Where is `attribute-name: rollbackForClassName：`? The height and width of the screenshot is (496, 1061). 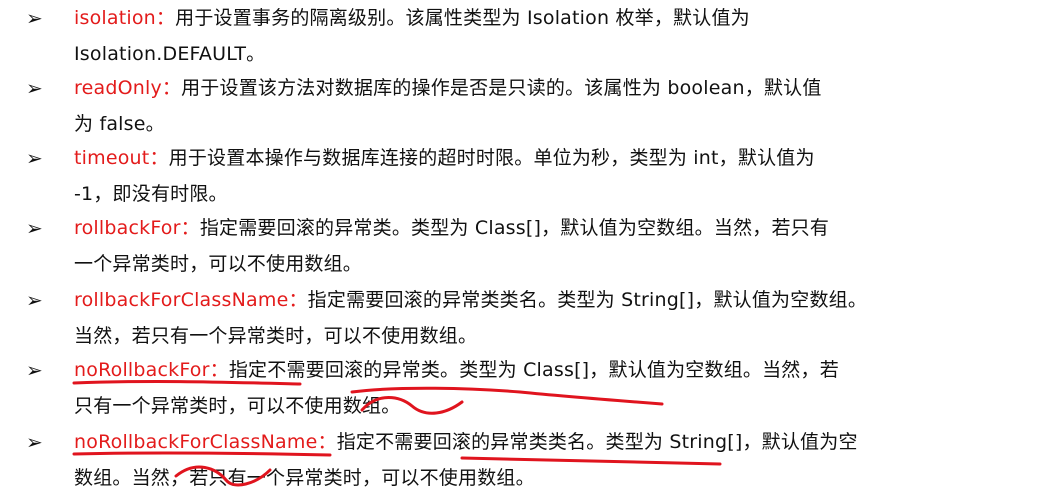 attribute-name: rollbackForClassName： is located at coordinates (191, 300).